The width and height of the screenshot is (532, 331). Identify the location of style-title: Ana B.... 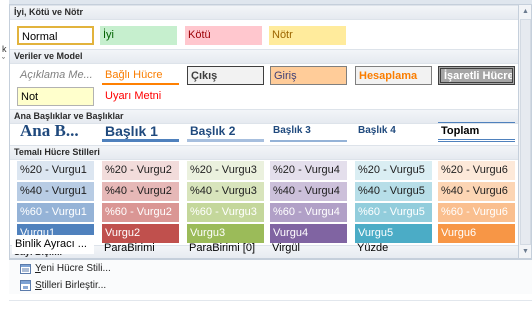
(55, 132).